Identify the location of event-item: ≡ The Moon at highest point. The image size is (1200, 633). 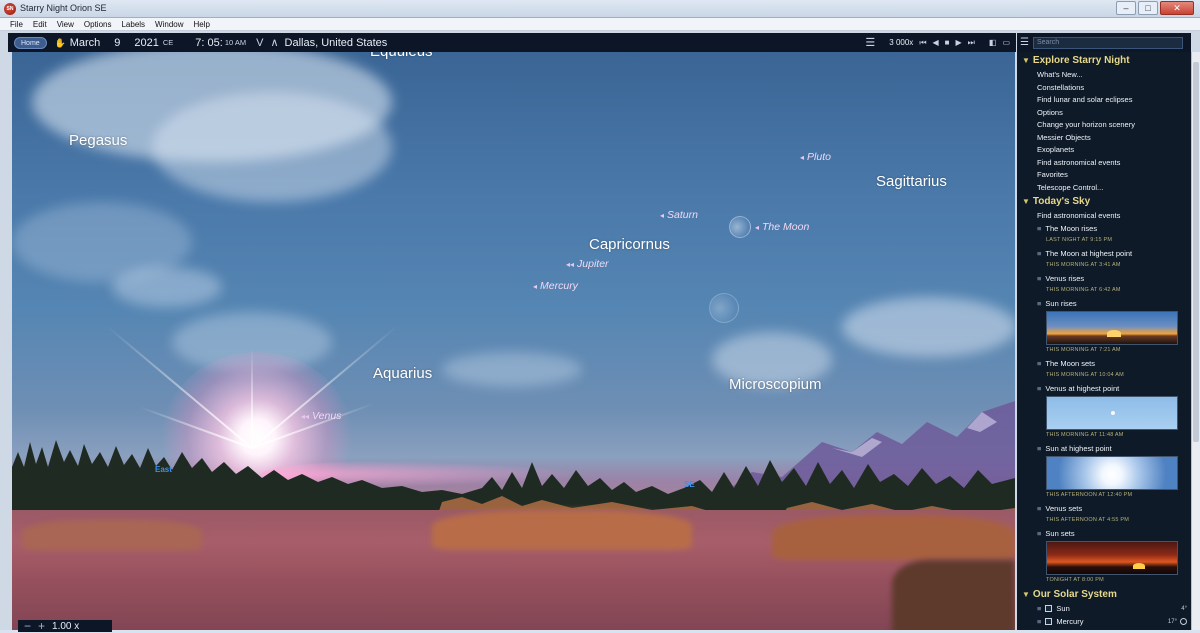
(1084, 253).